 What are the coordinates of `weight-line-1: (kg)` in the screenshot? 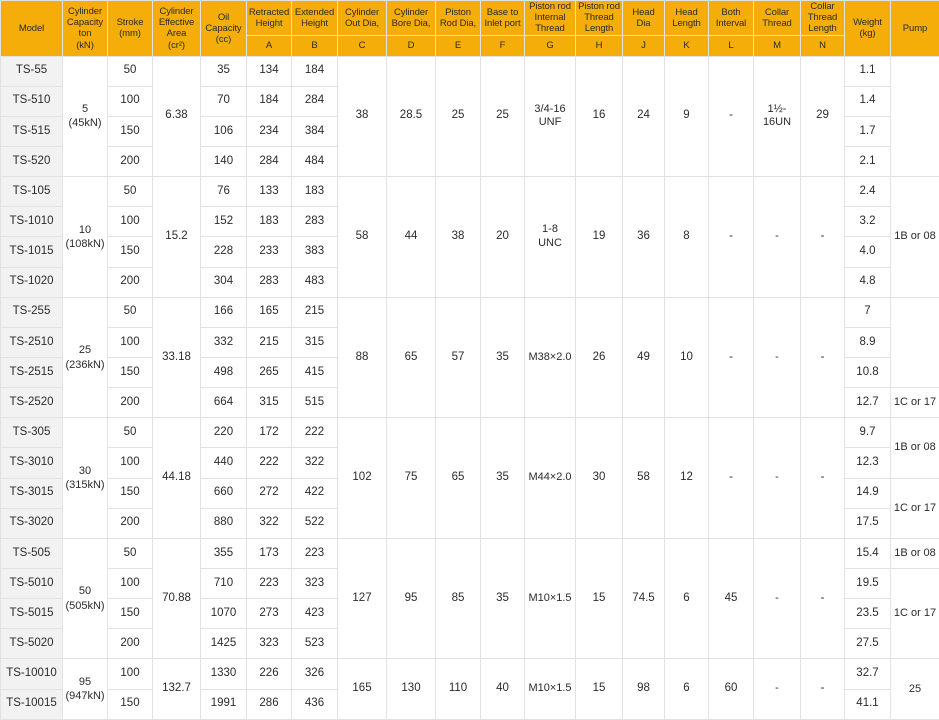 It's located at (867, 34).